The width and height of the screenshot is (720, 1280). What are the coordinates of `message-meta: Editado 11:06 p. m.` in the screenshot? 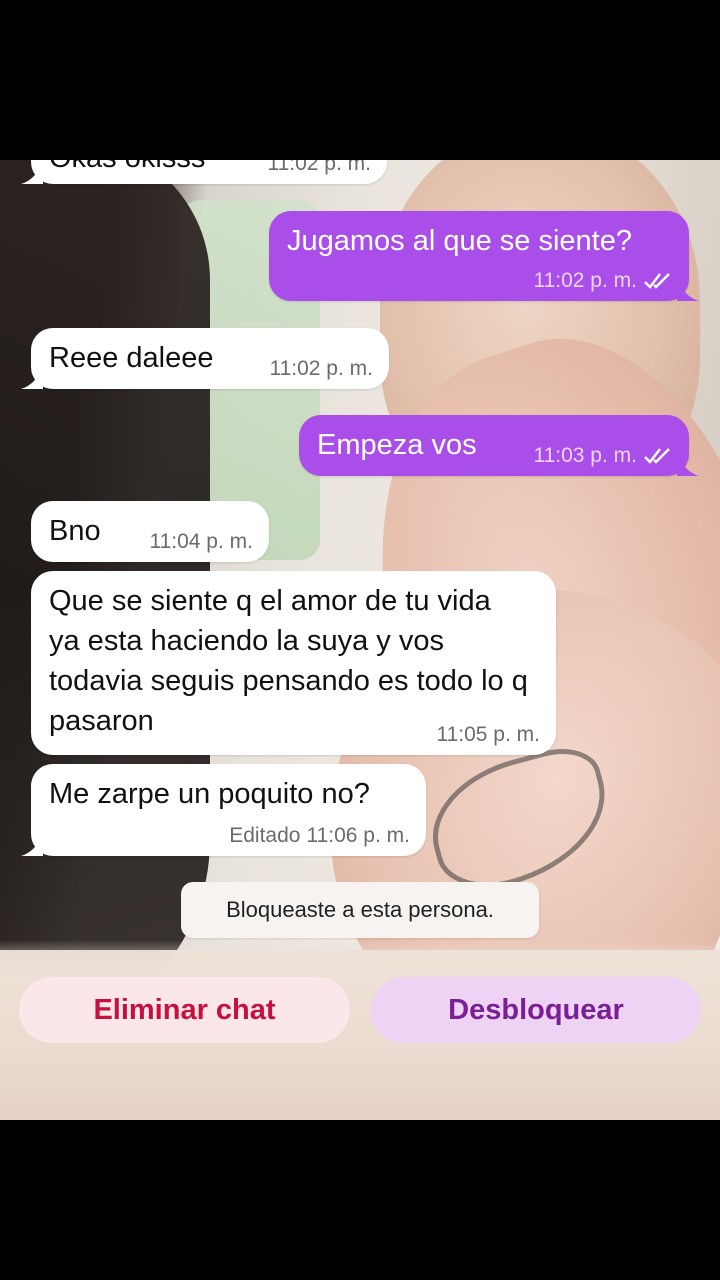 It's located at (319, 836).